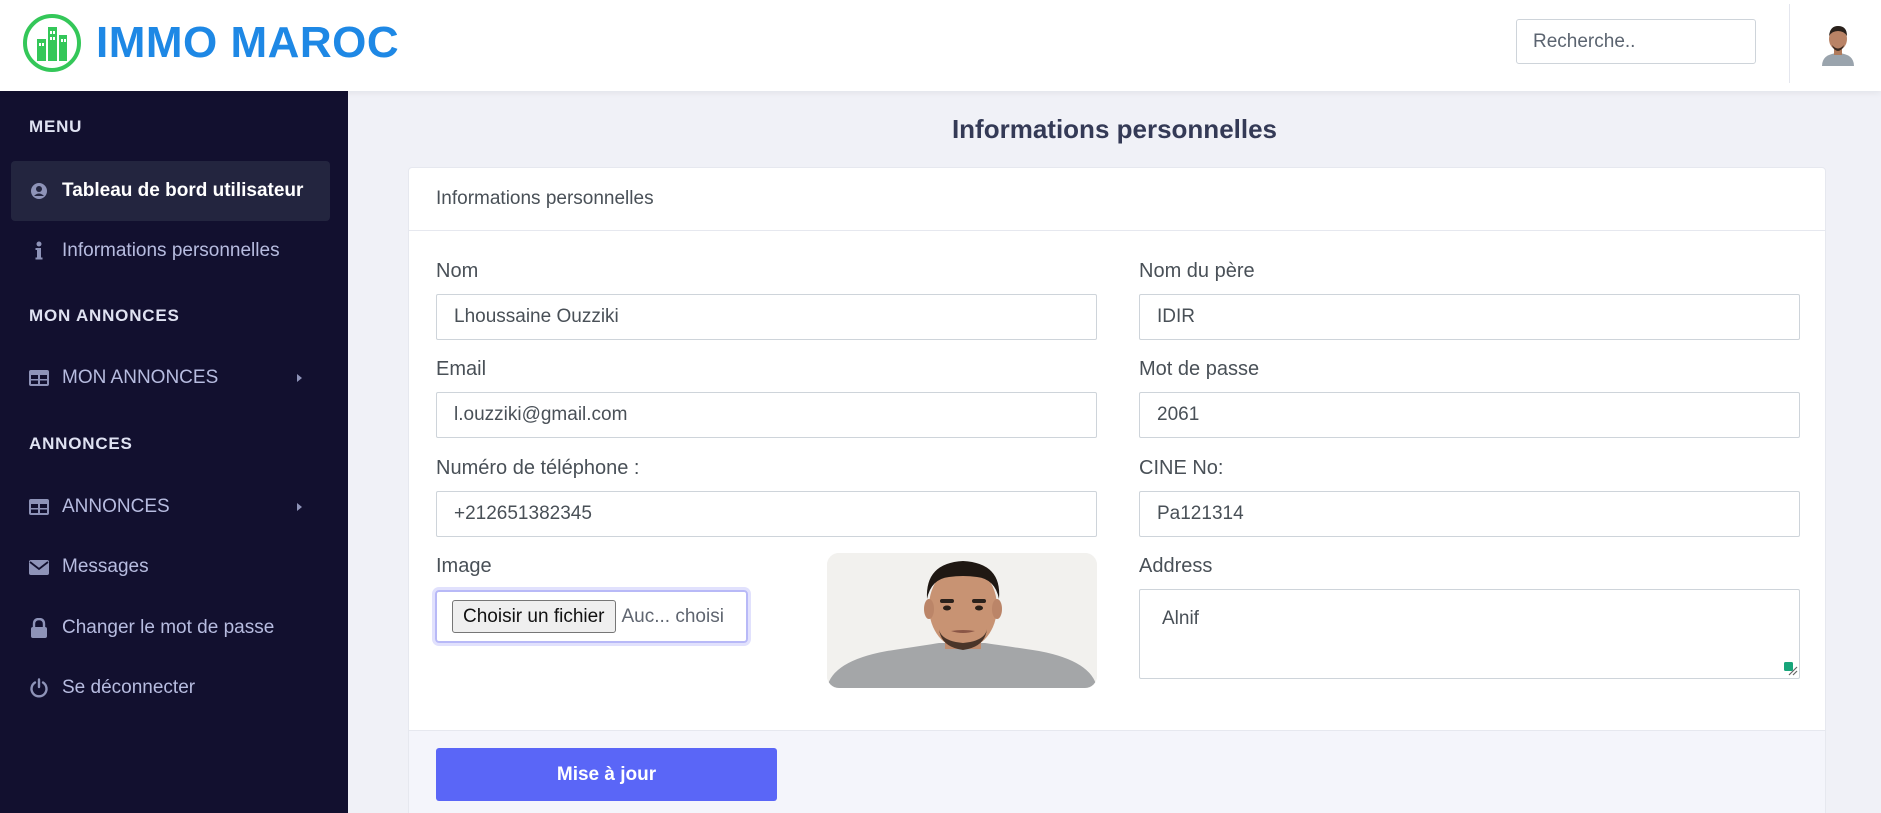 This screenshot has width=1881, height=813. I want to click on header-divider, so click(1789, 43).